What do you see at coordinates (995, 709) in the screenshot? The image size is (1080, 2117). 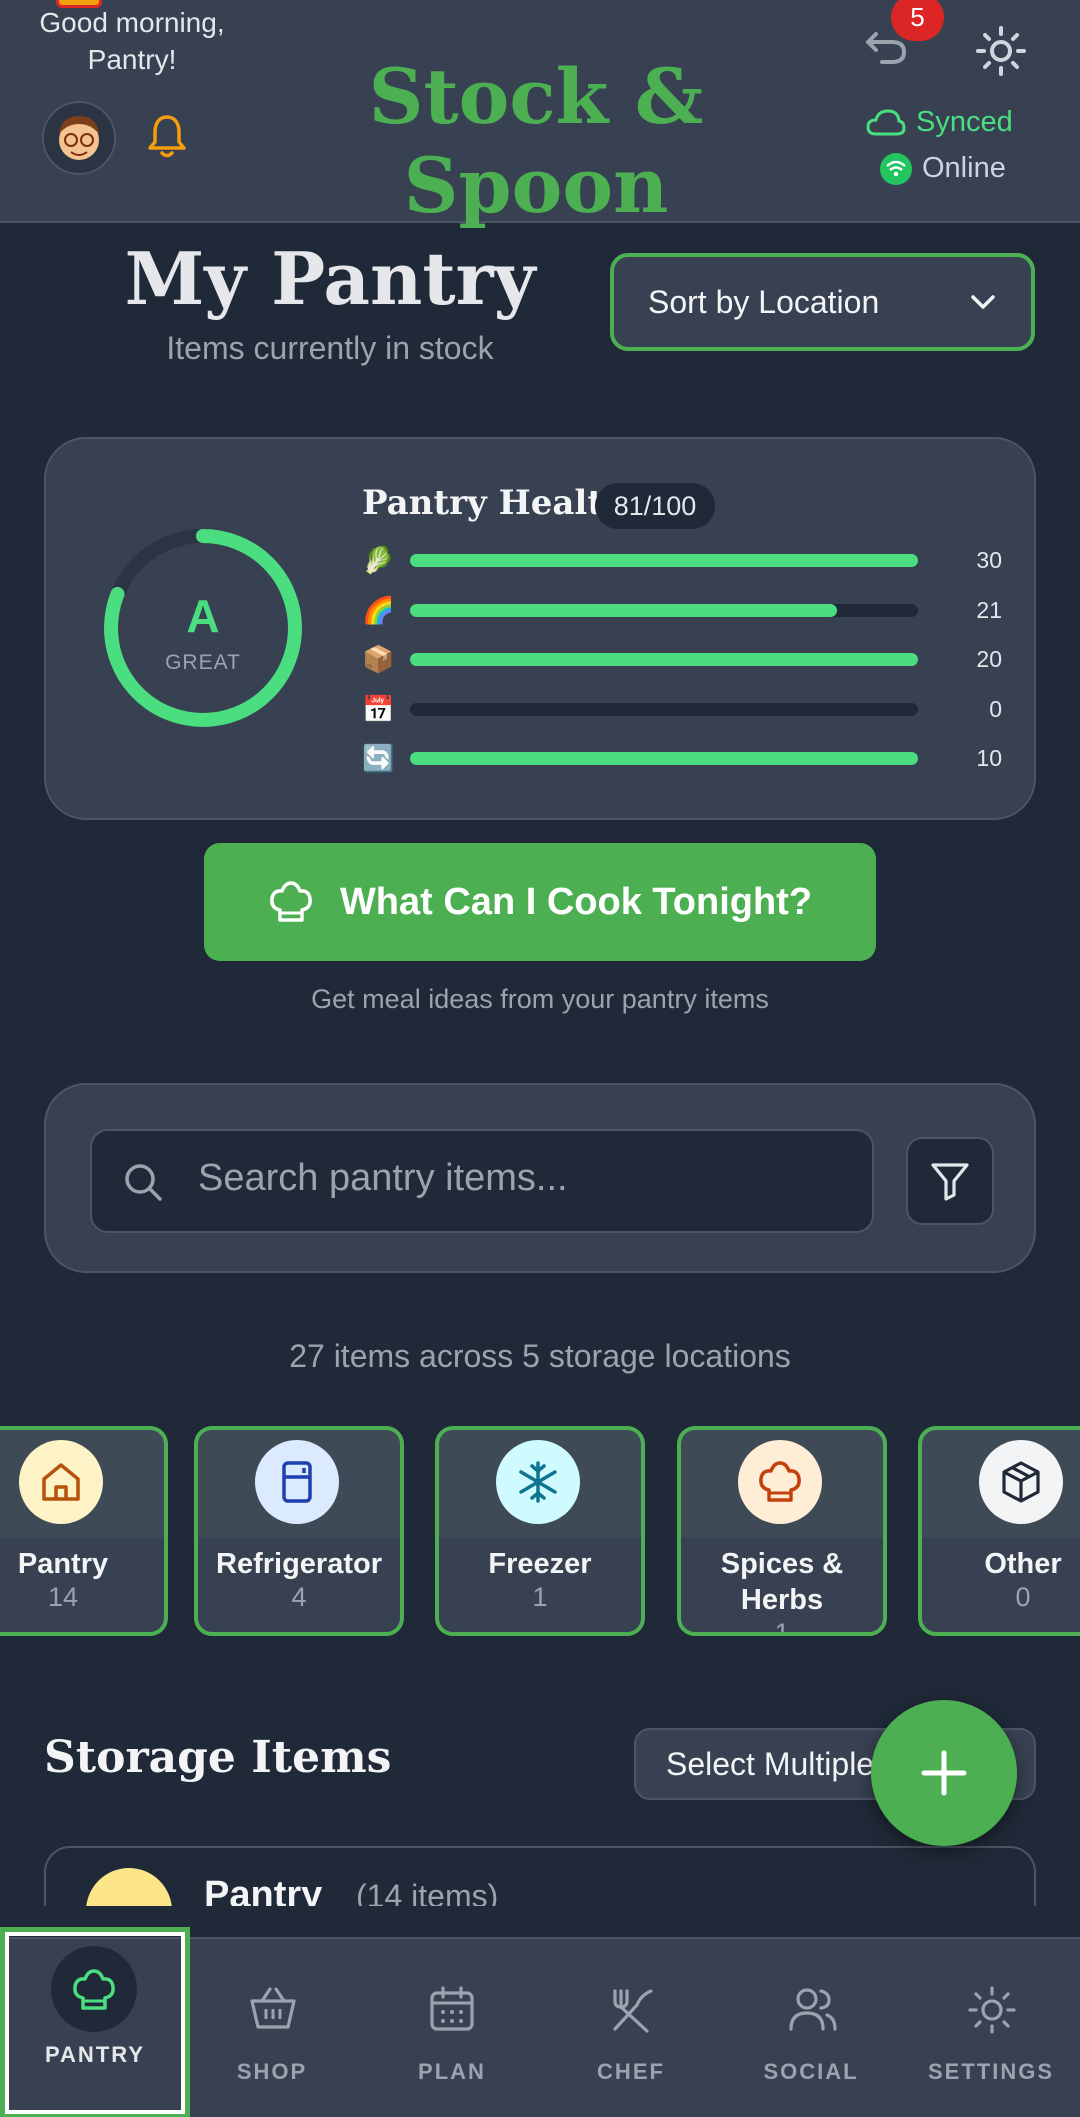 I see `metric-value: 0` at bounding box center [995, 709].